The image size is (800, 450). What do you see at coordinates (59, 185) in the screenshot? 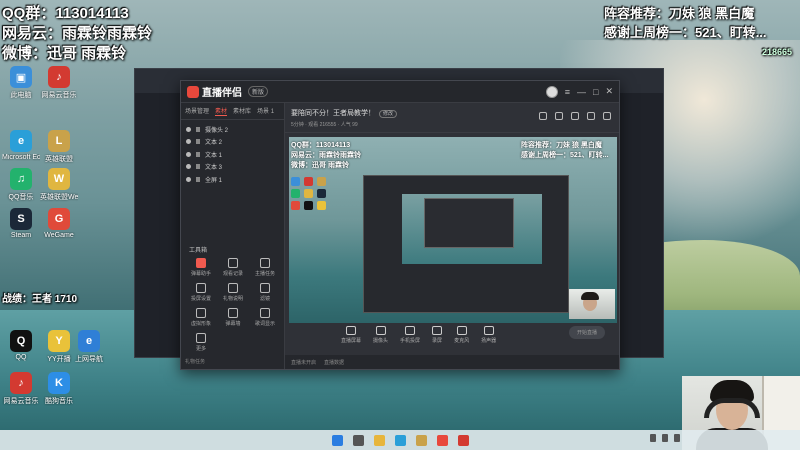
I see `desktop-icon: W 英雄联盟WeGame` at bounding box center [59, 185].